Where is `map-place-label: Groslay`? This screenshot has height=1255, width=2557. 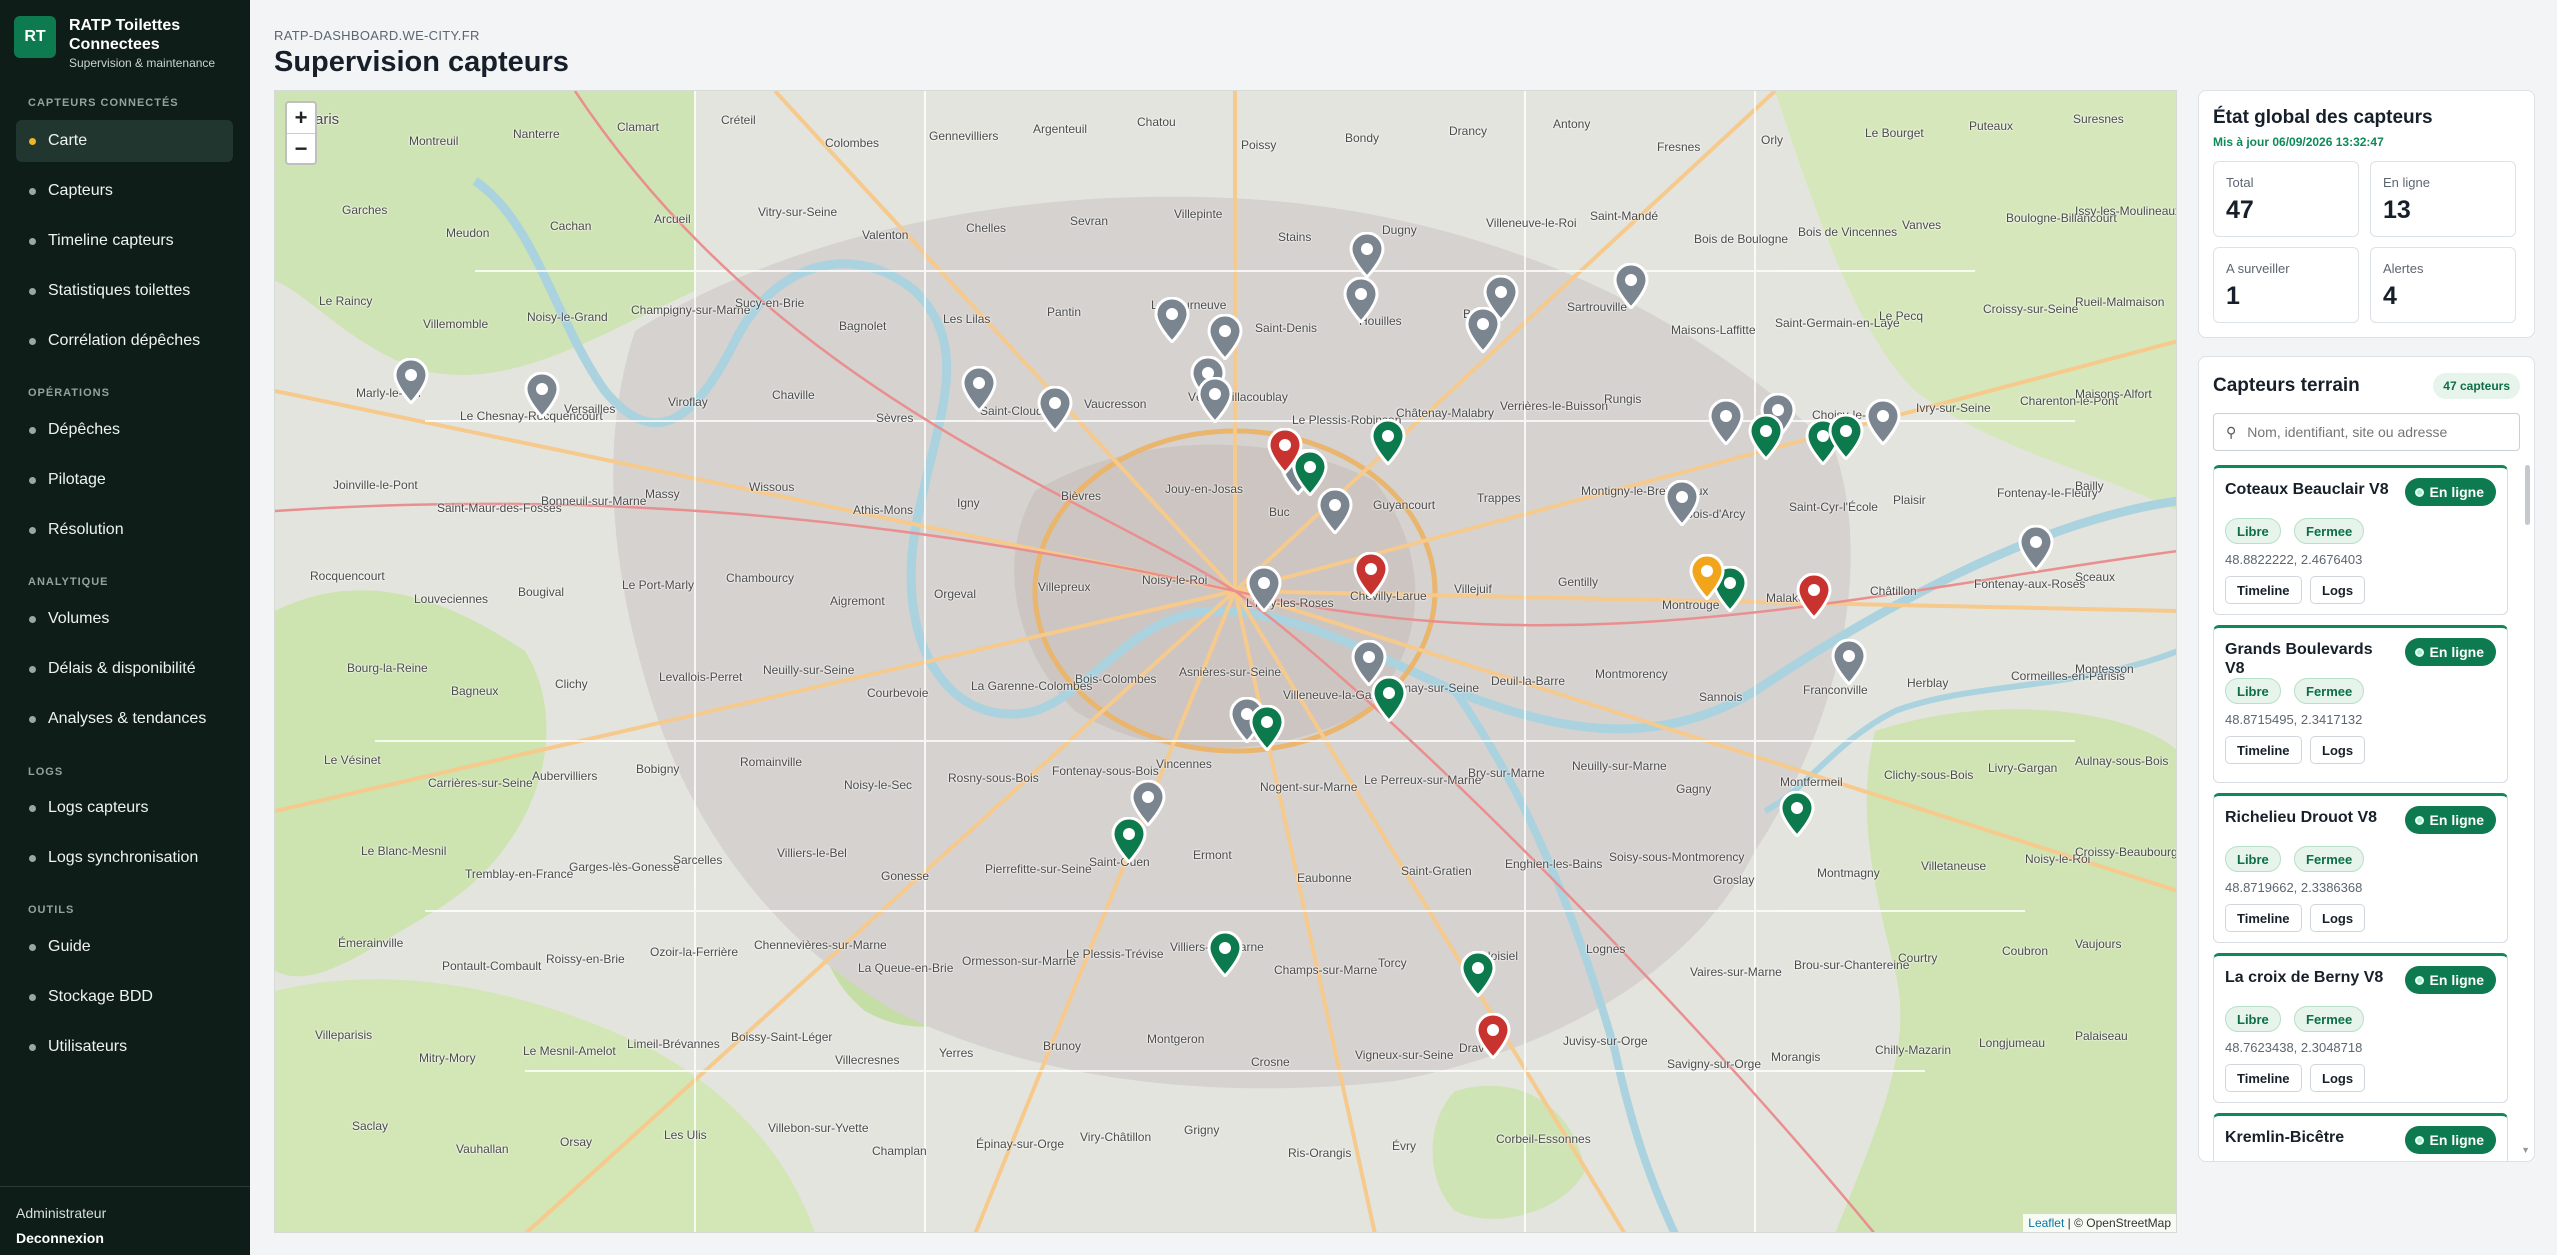 map-place-label: Groslay is located at coordinates (1734, 880).